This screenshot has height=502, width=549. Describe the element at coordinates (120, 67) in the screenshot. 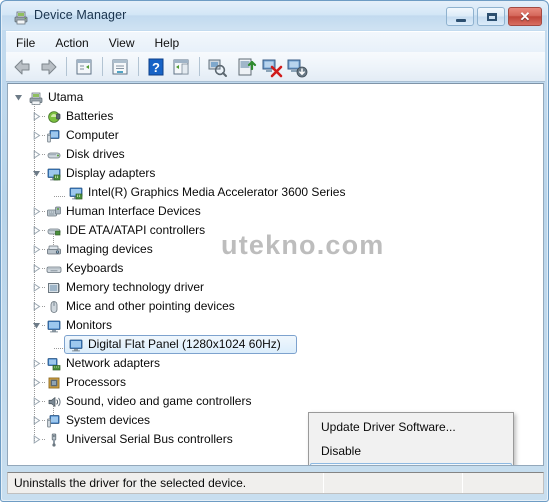

I see `properties-button` at that location.